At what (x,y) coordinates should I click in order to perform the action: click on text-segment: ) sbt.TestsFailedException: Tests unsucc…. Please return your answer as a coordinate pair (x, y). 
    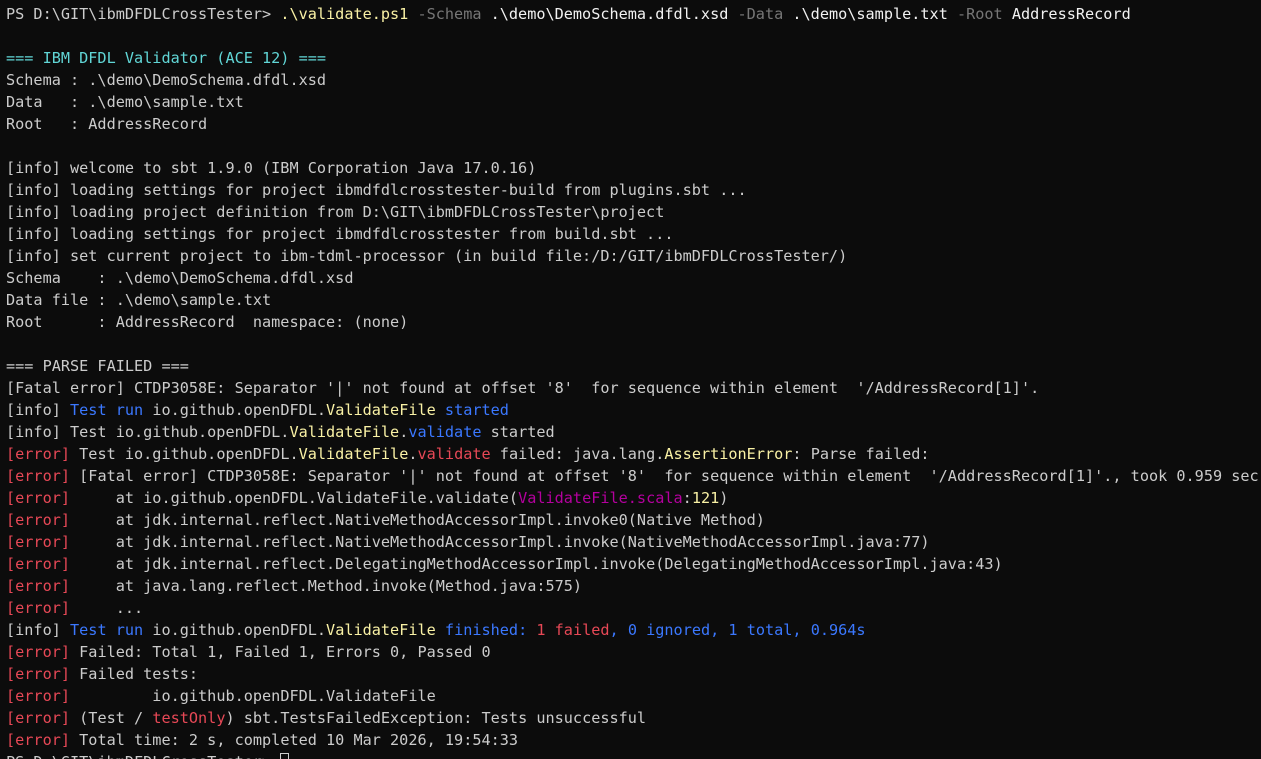
    Looking at the image, I should click on (436, 718).